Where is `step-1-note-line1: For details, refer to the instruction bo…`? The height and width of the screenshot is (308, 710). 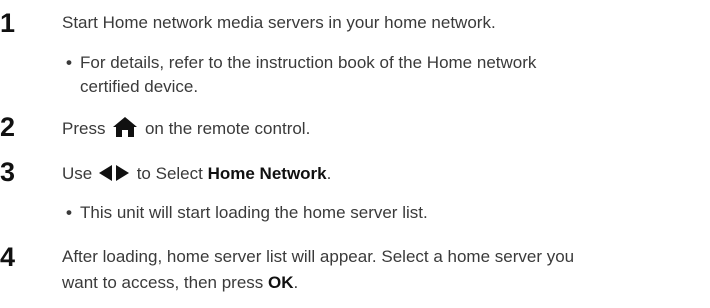
step-1-note-line1: For details, refer to the instruction bo… is located at coordinates (308, 62).